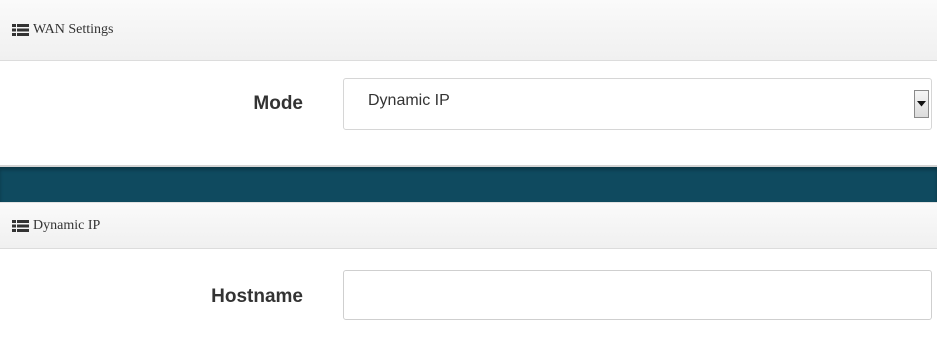 This screenshot has height=356, width=937. I want to click on dropdown-arrow-button, so click(921, 104).